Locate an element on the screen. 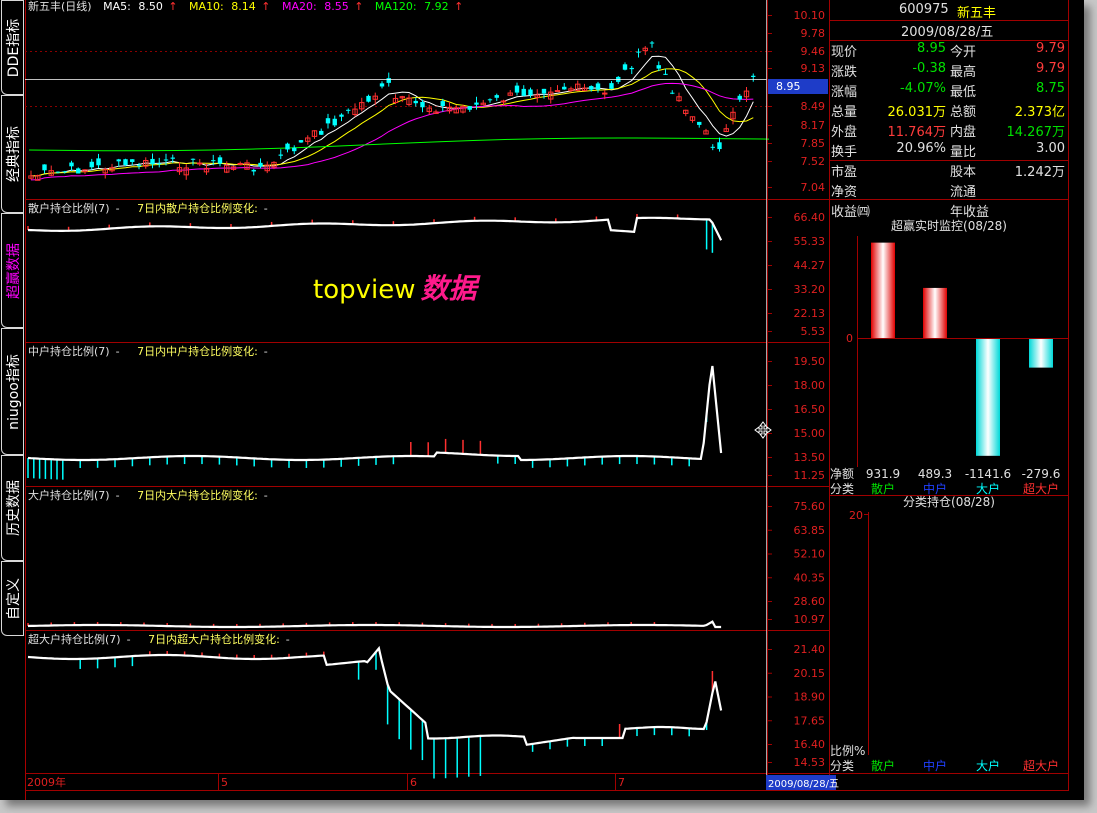  tab-chaoying-data: 超赢数据 is located at coordinates (12, 270).